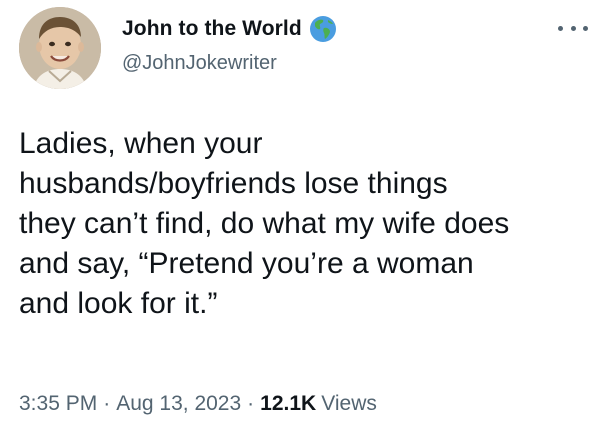 The width and height of the screenshot is (615, 448). I want to click on tweet-text-line: husbands/boyfriends lose things, so click(233, 183).